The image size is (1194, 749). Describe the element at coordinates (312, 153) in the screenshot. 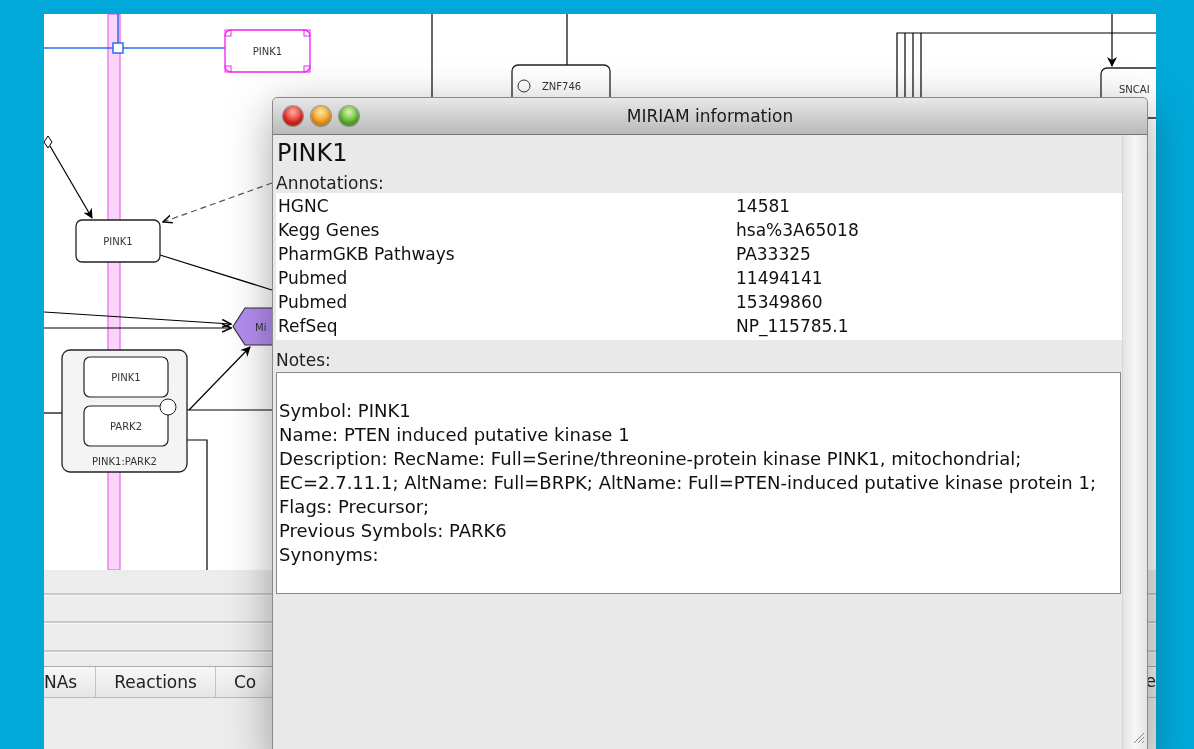

I see `entity-title: PINK1` at that location.